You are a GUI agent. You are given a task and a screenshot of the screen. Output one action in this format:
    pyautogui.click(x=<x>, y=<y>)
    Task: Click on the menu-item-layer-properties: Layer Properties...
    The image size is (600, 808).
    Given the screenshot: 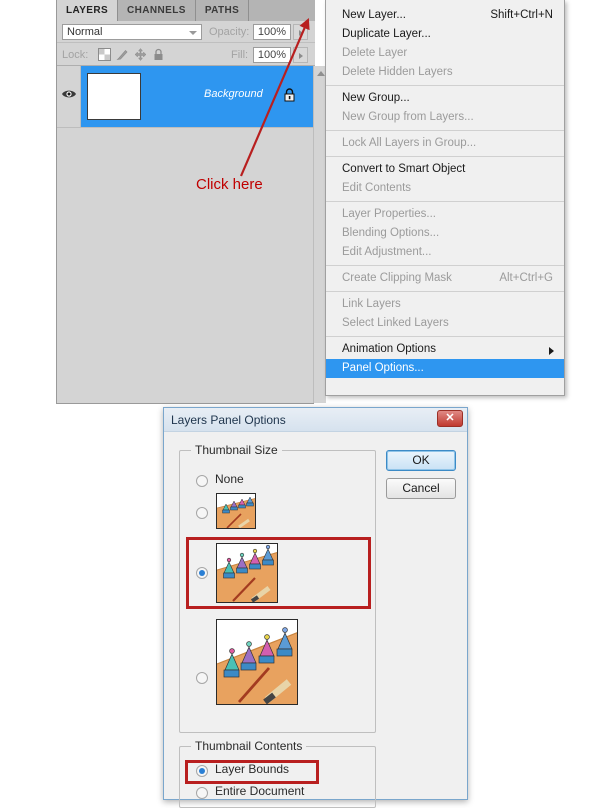 What is the action you would take?
    pyautogui.click(x=445, y=214)
    